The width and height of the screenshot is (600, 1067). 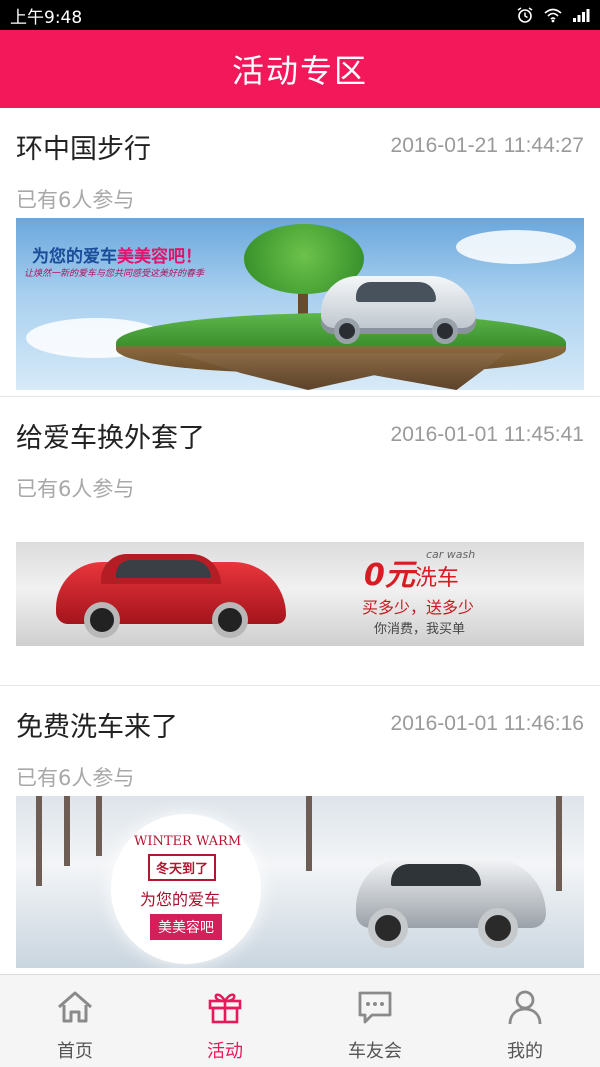 I want to click on status-time: 上午9:48, so click(x=46, y=17).